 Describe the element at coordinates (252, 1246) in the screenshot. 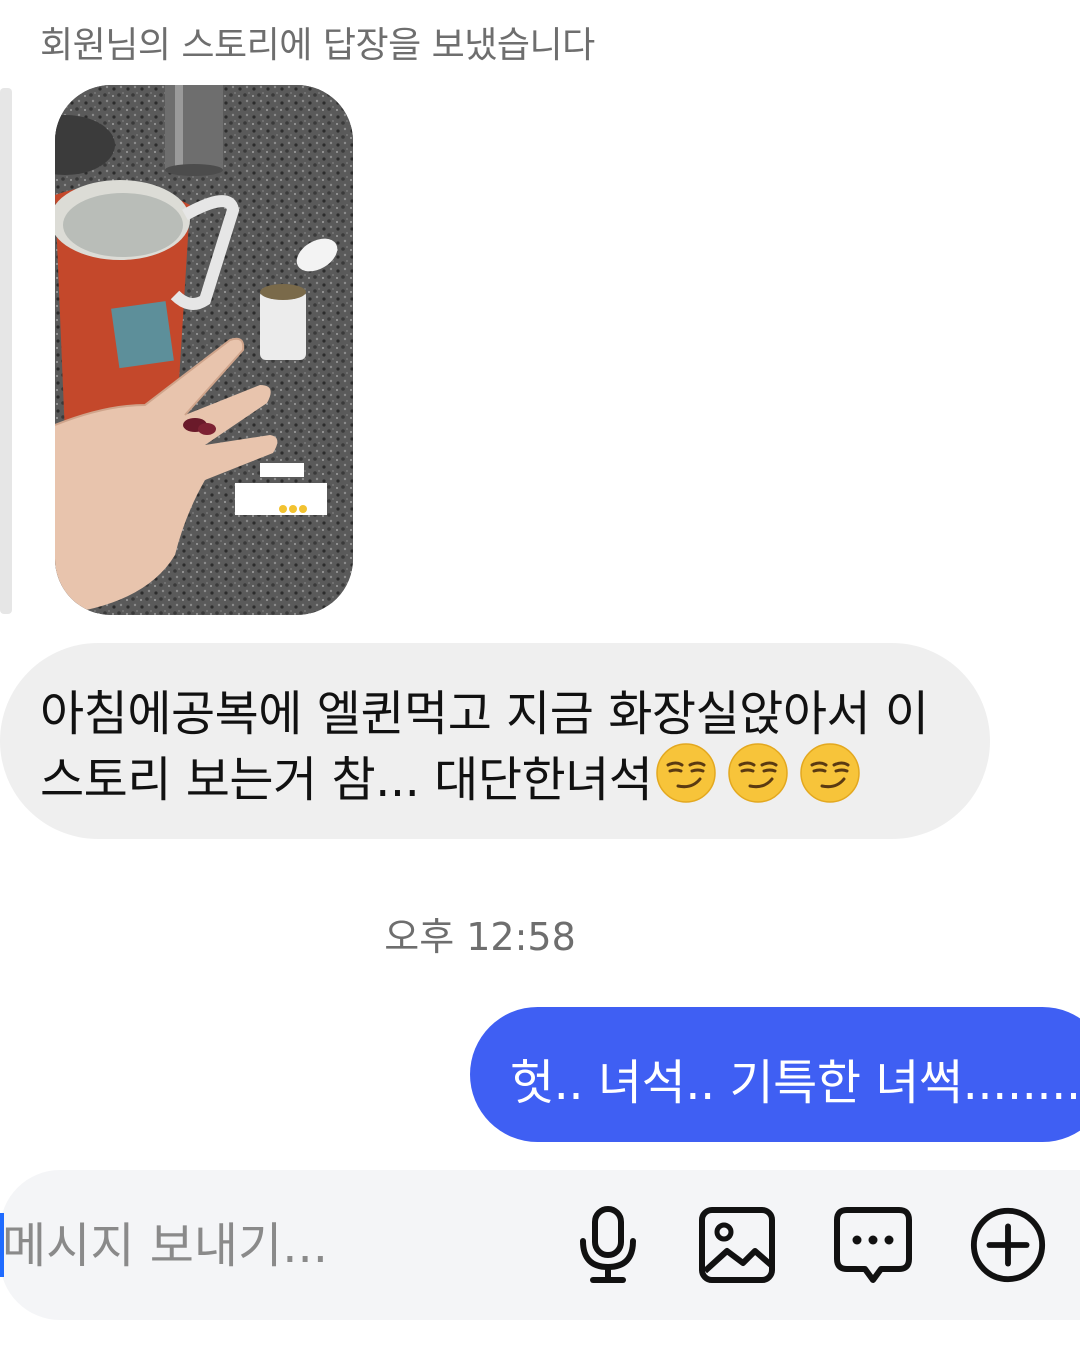

I see `message-input` at that location.